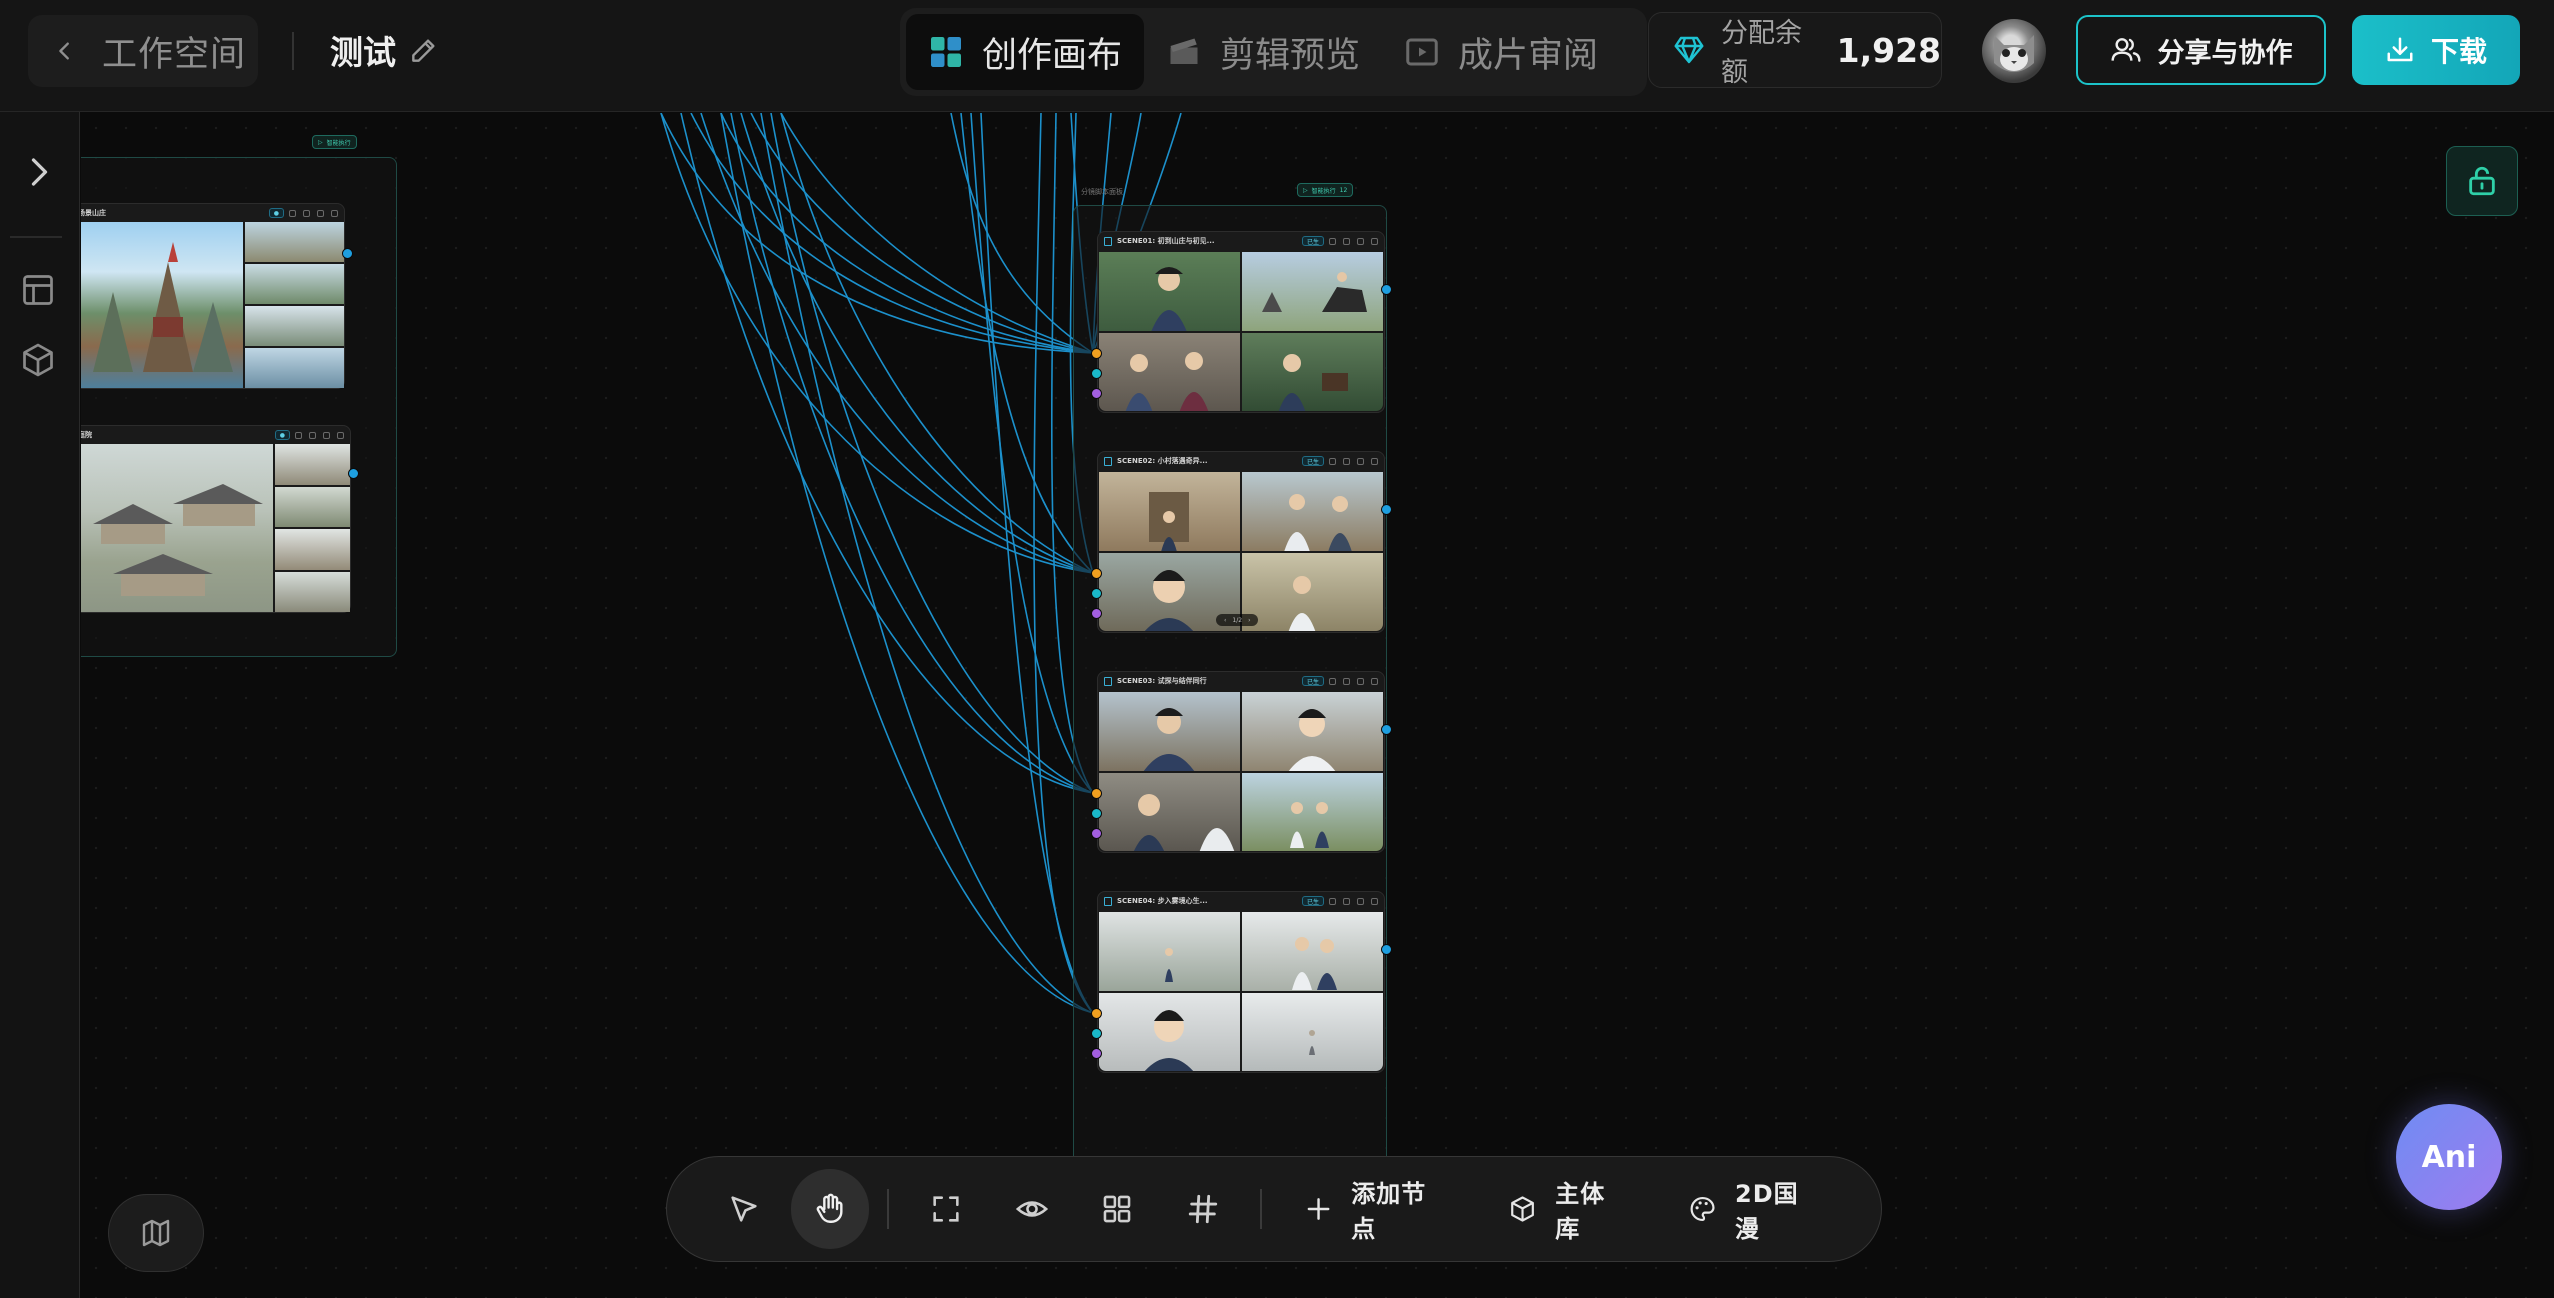 The width and height of the screenshot is (2554, 1298). I want to click on avatar, so click(2014, 51).